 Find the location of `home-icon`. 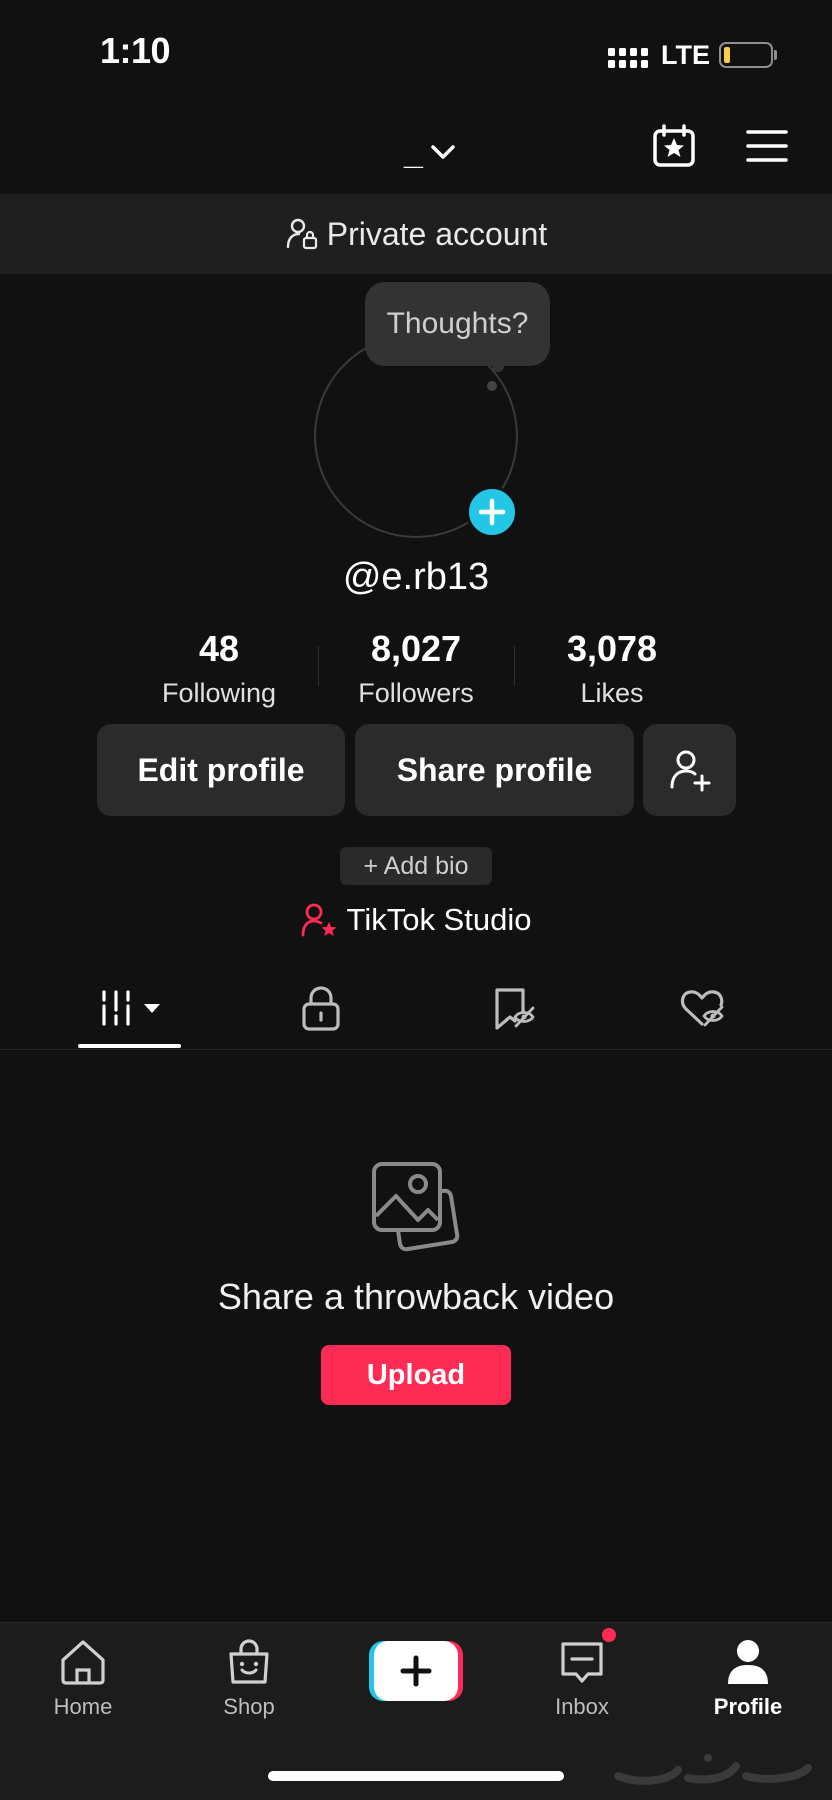

home-icon is located at coordinates (83, 1662).